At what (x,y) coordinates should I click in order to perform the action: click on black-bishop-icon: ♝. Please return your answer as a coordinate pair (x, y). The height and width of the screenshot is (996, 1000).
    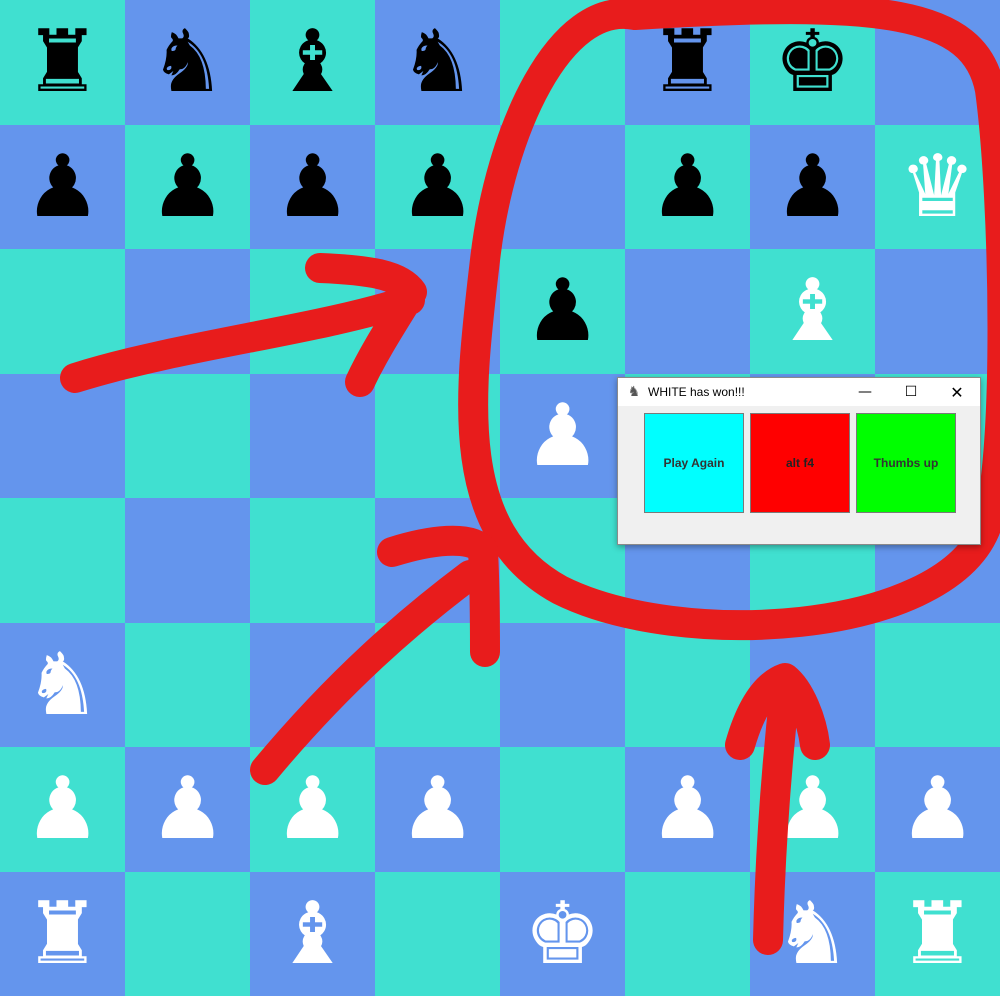
    Looking at the image, I should click on (312, 62).